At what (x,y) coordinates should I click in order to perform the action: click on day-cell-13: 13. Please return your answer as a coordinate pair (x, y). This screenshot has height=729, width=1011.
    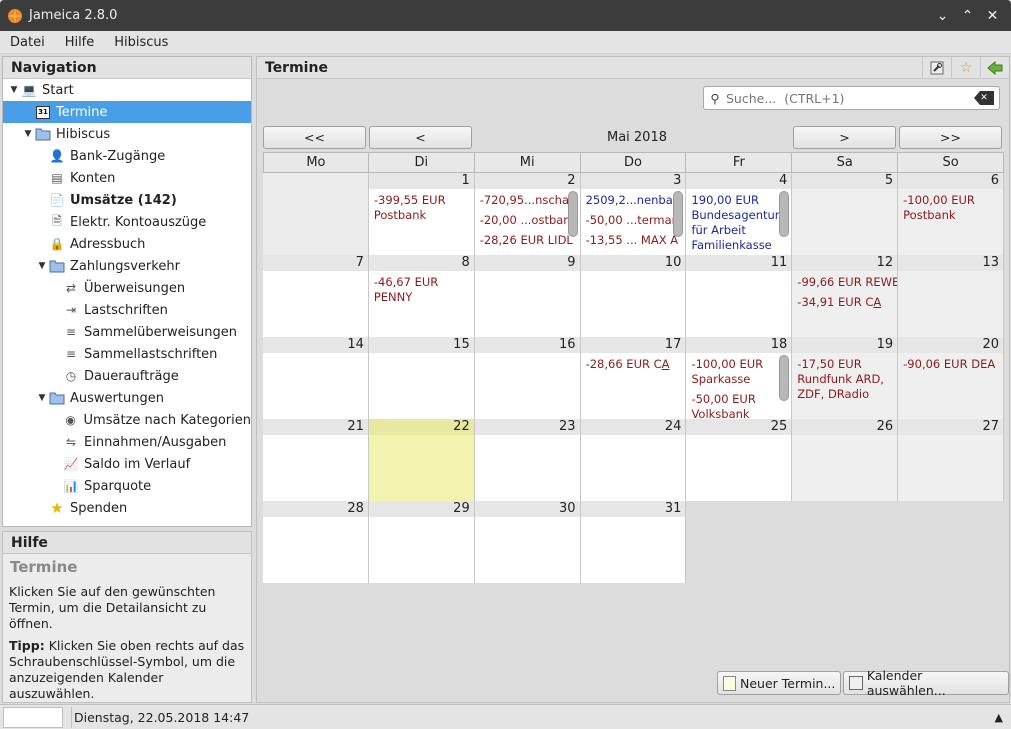
    Looking at the image, I should click on (951, 296).